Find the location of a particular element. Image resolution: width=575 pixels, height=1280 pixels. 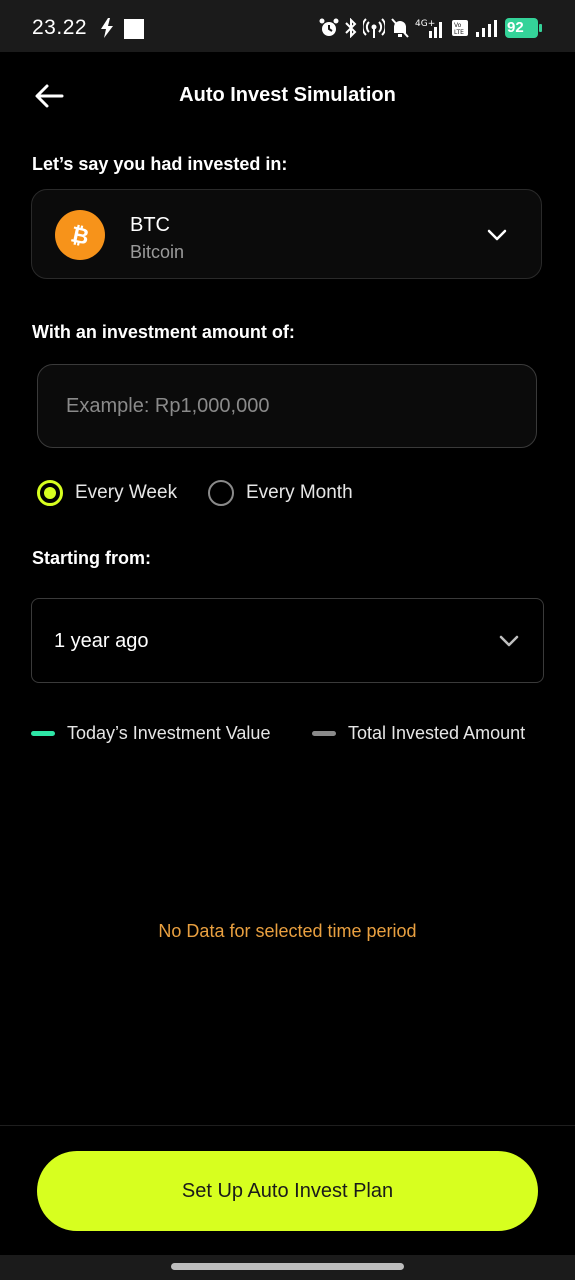

investment-amount-input is located at coordinates (287, 406).